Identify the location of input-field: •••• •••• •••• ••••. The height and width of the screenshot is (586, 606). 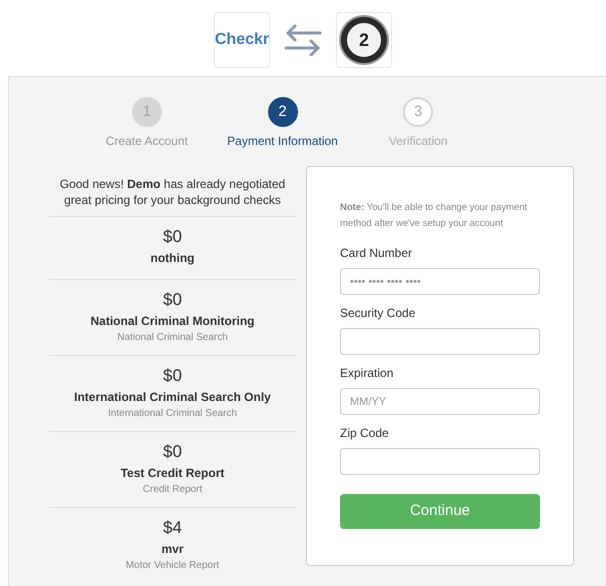
(440, 281).